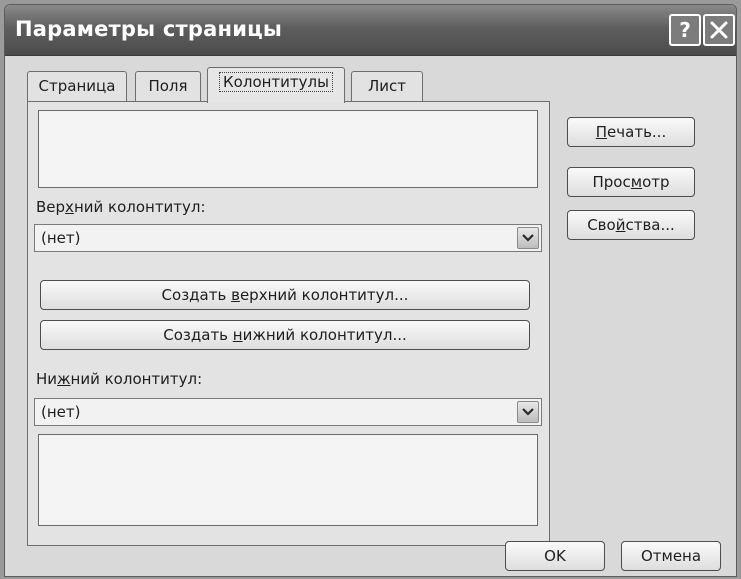 The width and height of the screenshot is (741, 579). I want to click on title-bar: Параметры страницы ?, so click(370, 30).